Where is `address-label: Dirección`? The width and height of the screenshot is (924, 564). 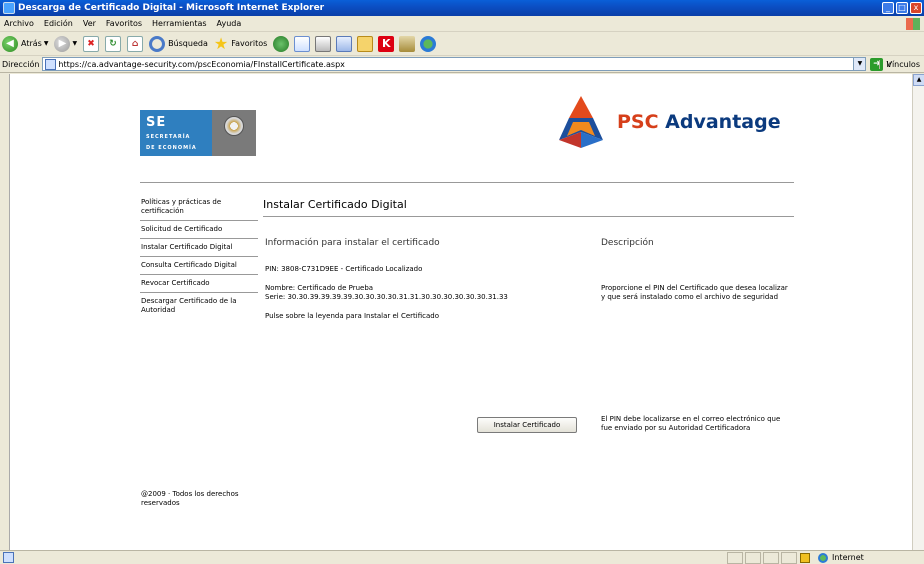 address-label: Dirección is located at coordinates (21, 64).